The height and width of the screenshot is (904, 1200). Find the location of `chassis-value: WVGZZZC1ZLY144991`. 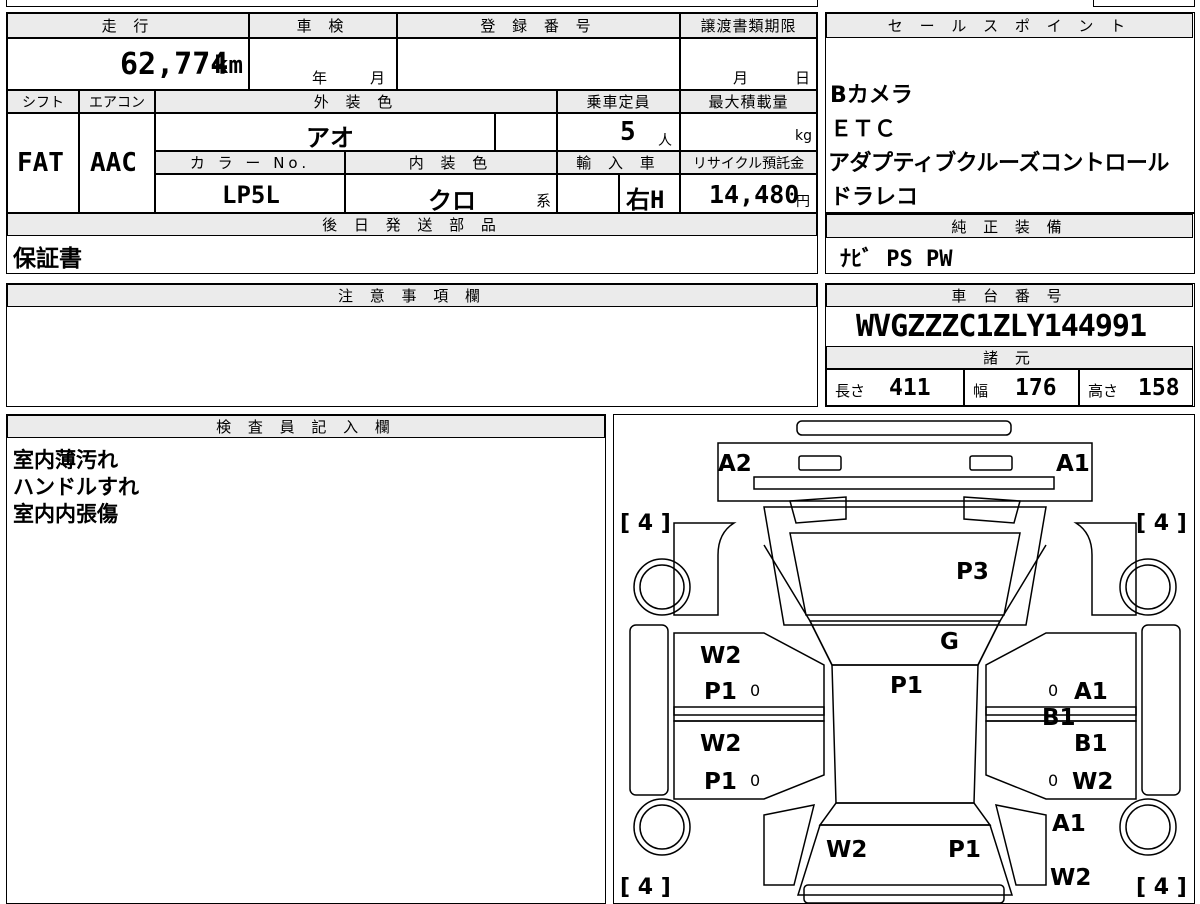

chassis-value: WVGZZZC1ZLY144991 is located at coordinates (1001, 326).